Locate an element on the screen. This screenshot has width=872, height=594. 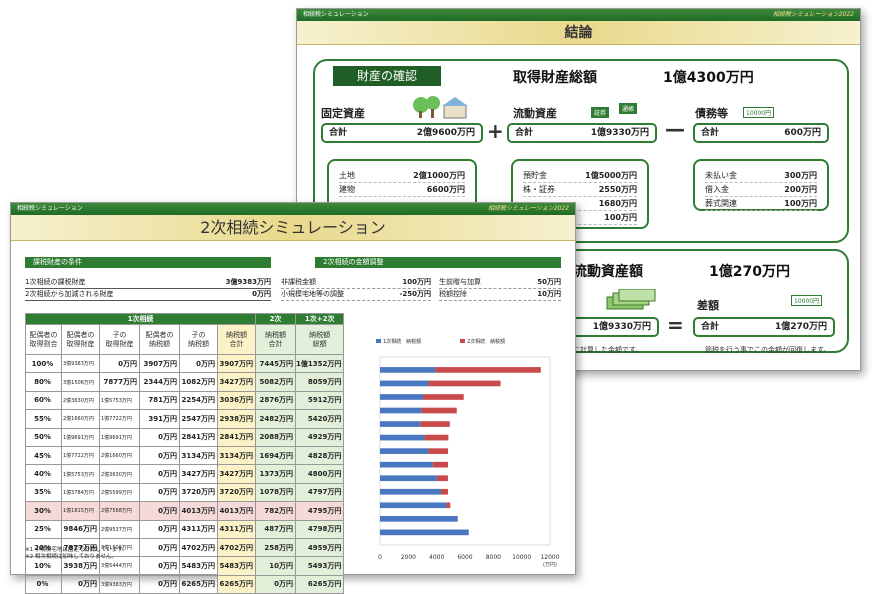
column-header: 子の納税額 is located at coordinates (199, 340).